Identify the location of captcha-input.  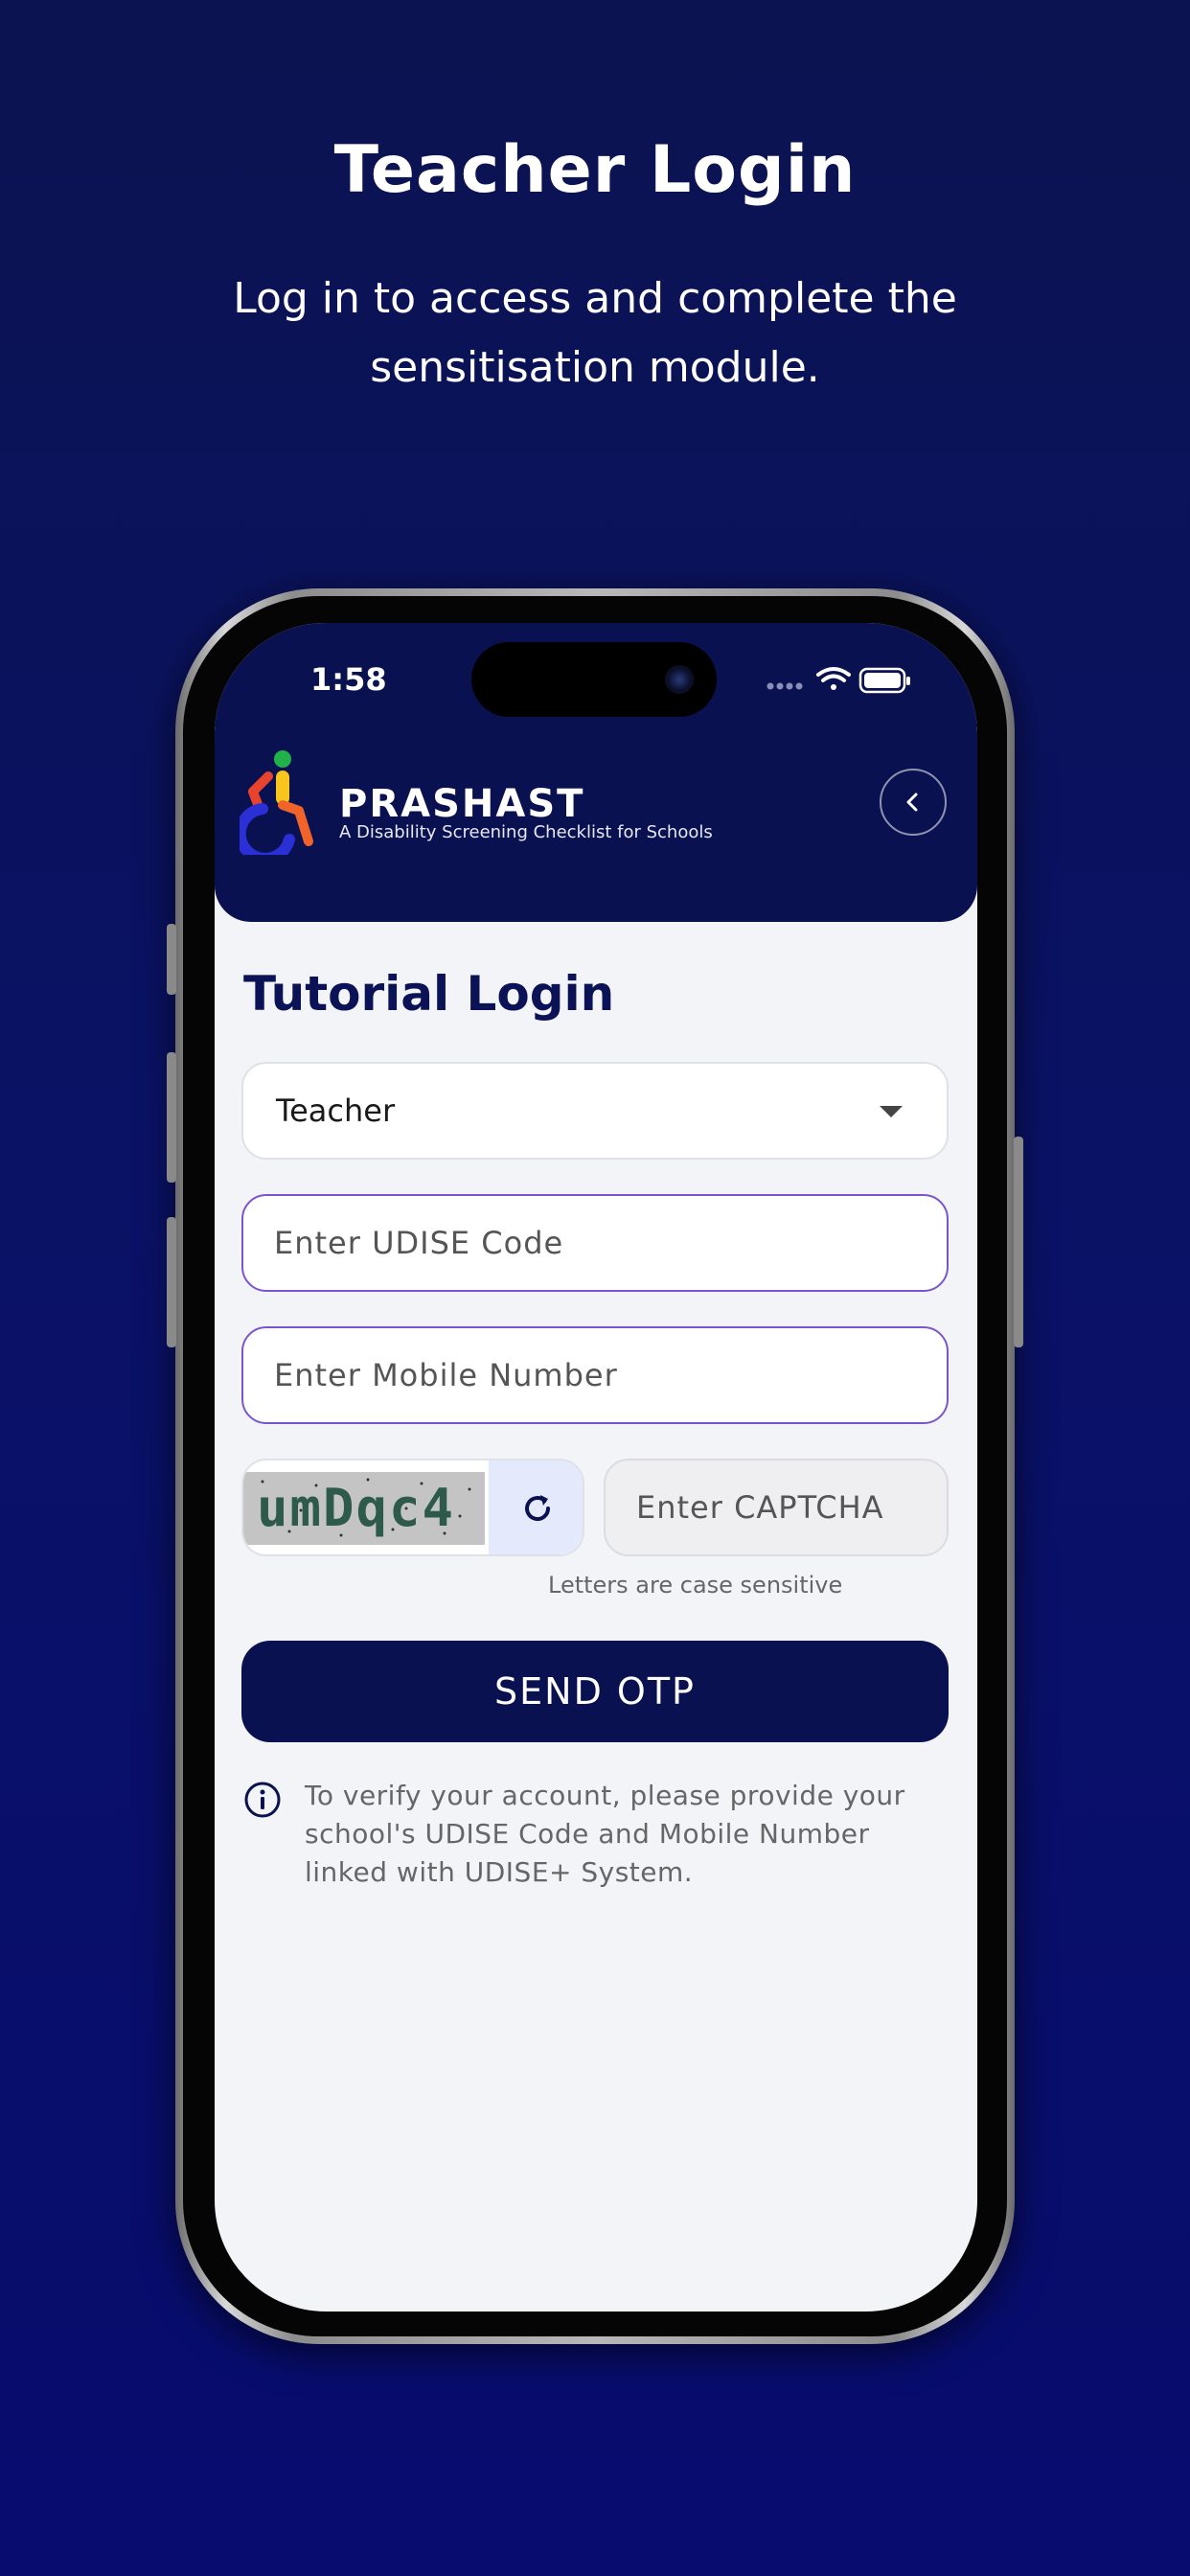
(777, 1507).